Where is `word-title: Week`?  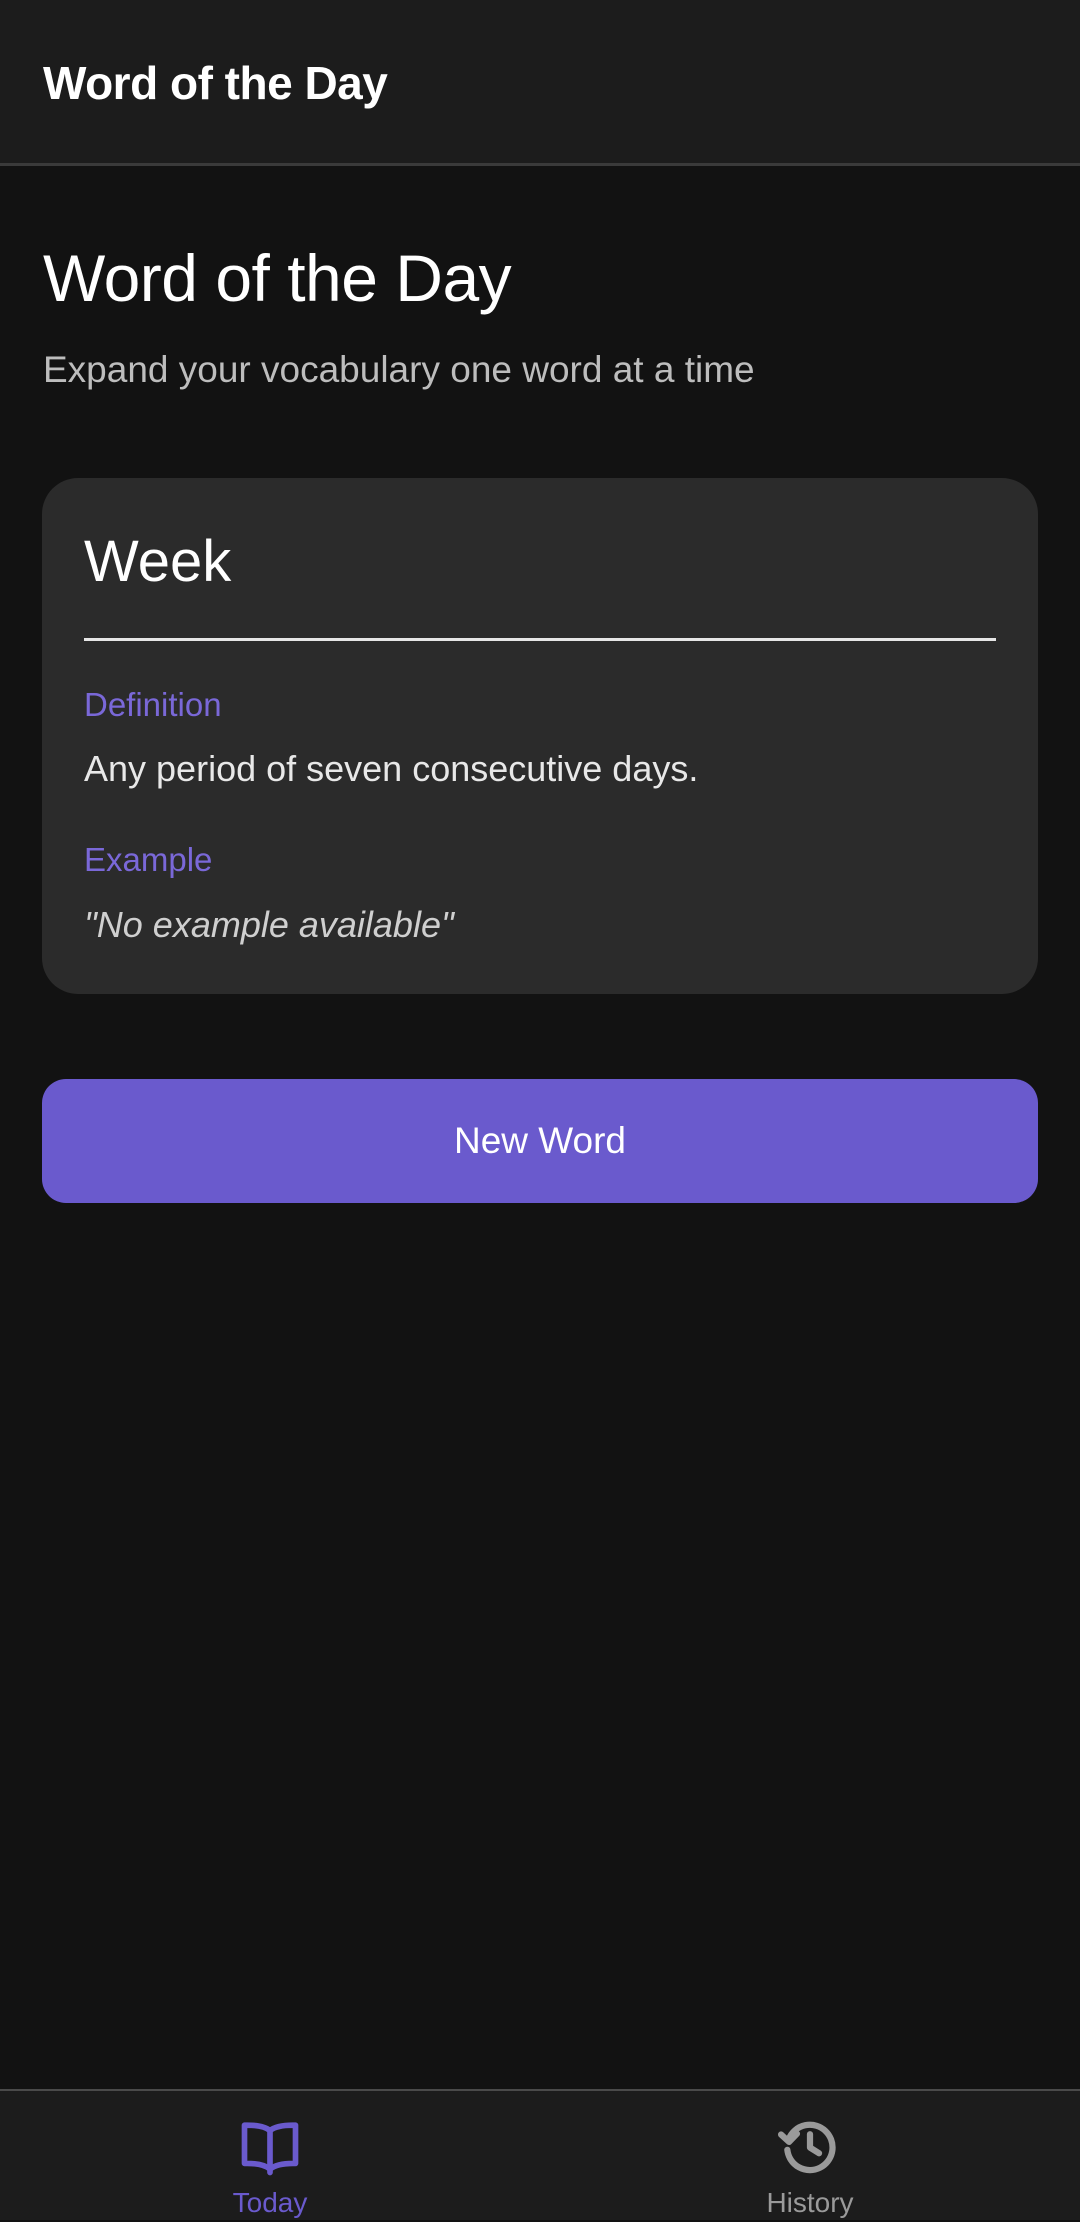 word-title: Week is located at coordinates (158, 561).